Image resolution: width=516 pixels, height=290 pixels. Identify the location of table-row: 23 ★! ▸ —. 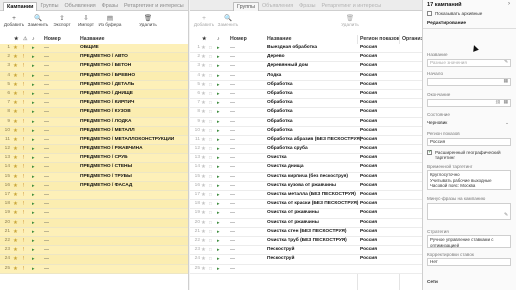
(94, 251).